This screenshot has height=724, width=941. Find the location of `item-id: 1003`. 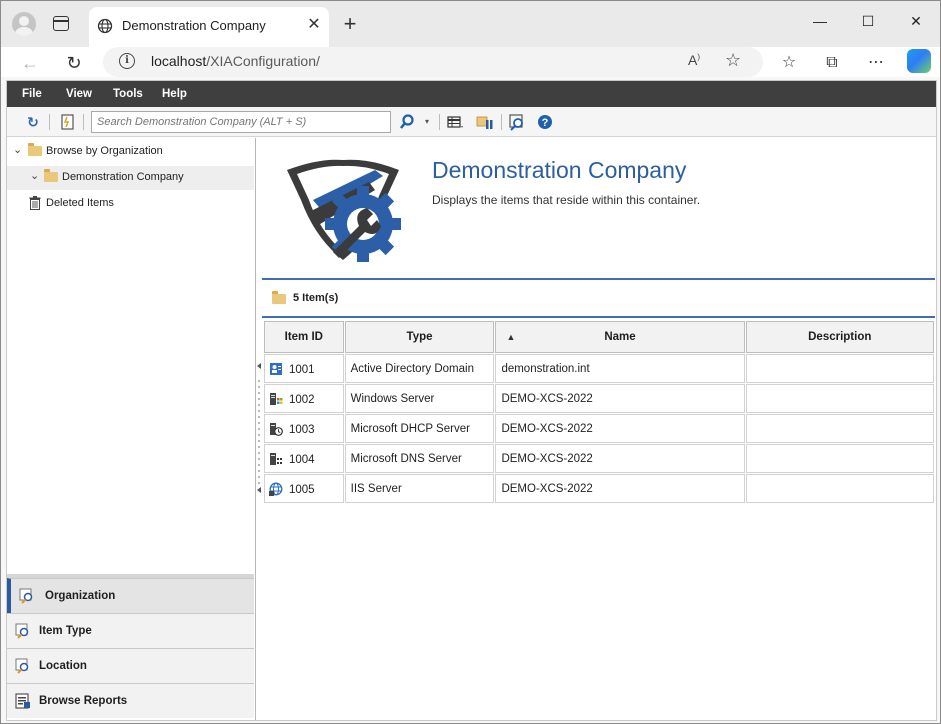

item-id: 1003 is located at coordinates (302, 429).